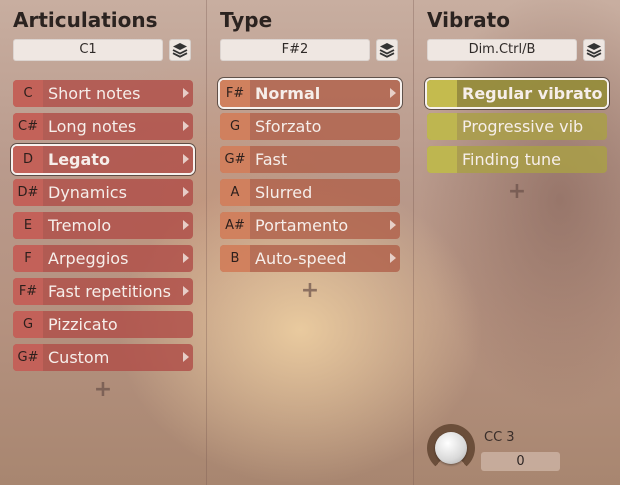 Image resolution: width=620 pixels, height=485 pixels. Describe the element at coordinates (502, 50) in the screenshot. I see `vibrato-controller-field: Dim.Ctrl/B` at that location.